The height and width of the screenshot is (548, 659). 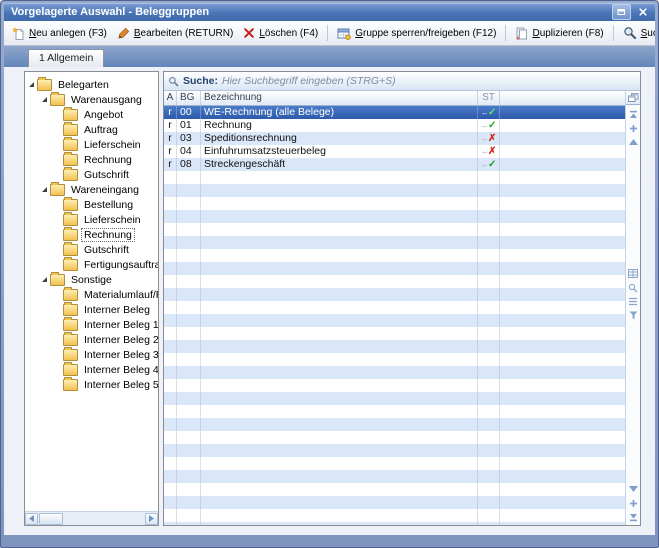 I want to click on table-row: r 01 Rechnung ←✓, so click(x=394, y=125).